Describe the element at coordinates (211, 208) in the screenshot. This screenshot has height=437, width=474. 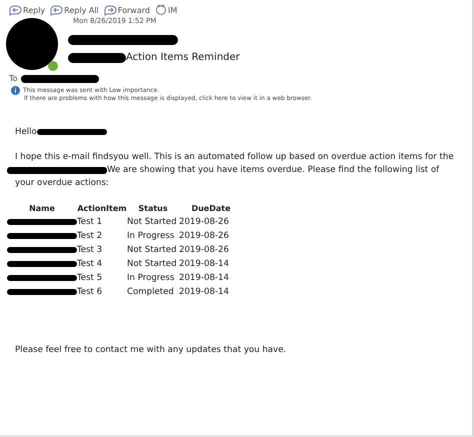
I see `column-header: DueDate` at that location.